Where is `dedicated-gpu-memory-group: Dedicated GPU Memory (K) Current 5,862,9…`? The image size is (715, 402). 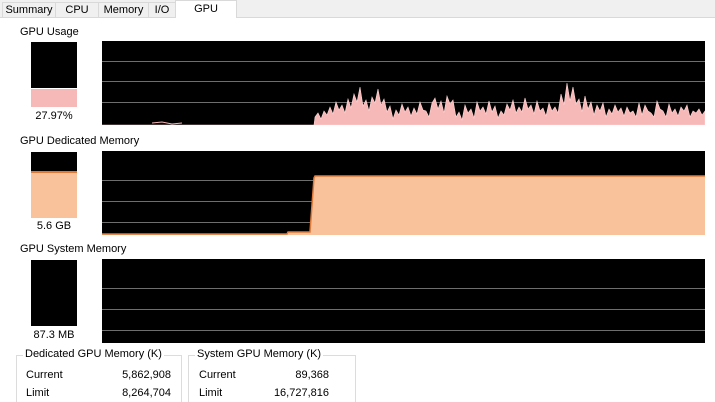
dedicated-gpu-memory-group: Dedicated GPU Memory (K) Current 5,862,9… is located at coordinates (99, 375).